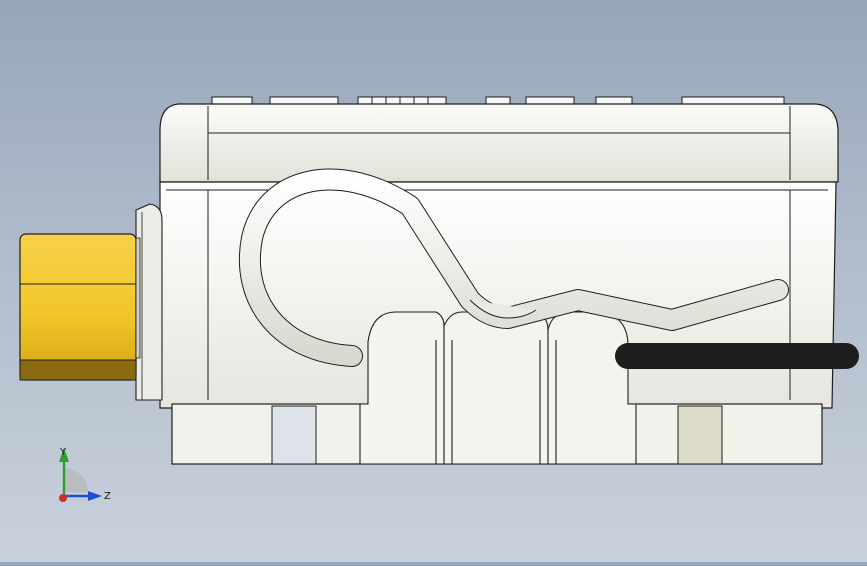 The width and height of the screenshot is (867, 566). Describe the element at coordinates (85, 474) in the screenshot. I see `axis-triad: Y Z` at that location.